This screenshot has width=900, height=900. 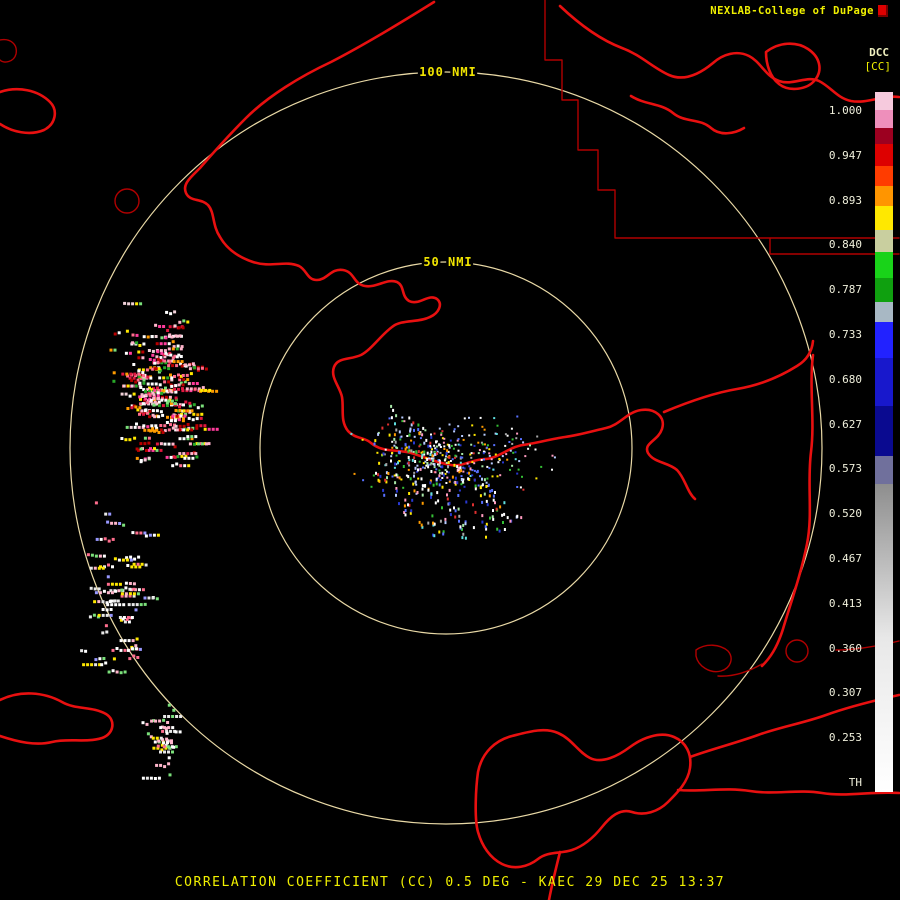 I want to click on brand: NEXLAB-College of DuPage, so click(x=799, y=11).